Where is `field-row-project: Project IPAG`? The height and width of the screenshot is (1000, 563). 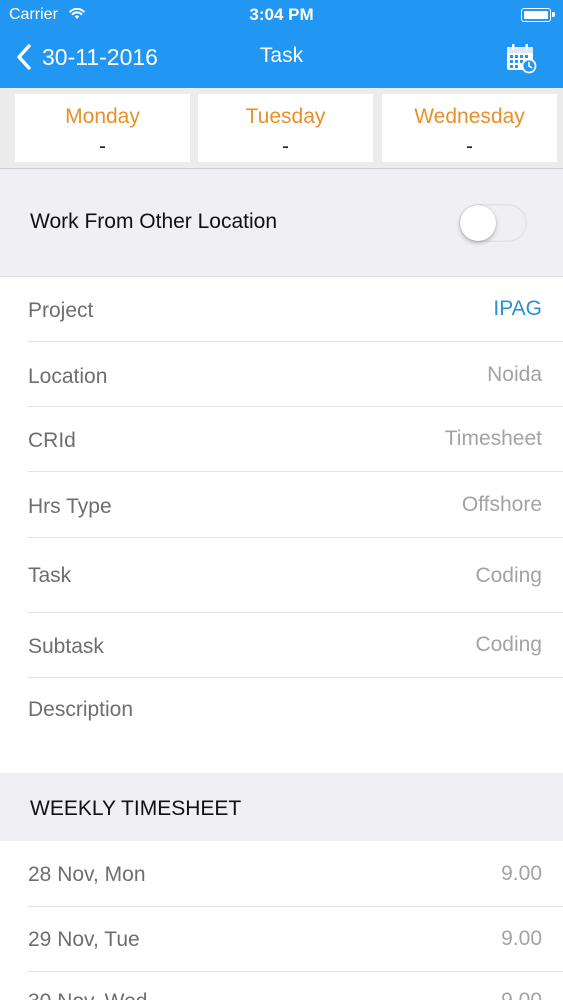
field-row-project: Project IPAG is located at coordinates (281, 309).